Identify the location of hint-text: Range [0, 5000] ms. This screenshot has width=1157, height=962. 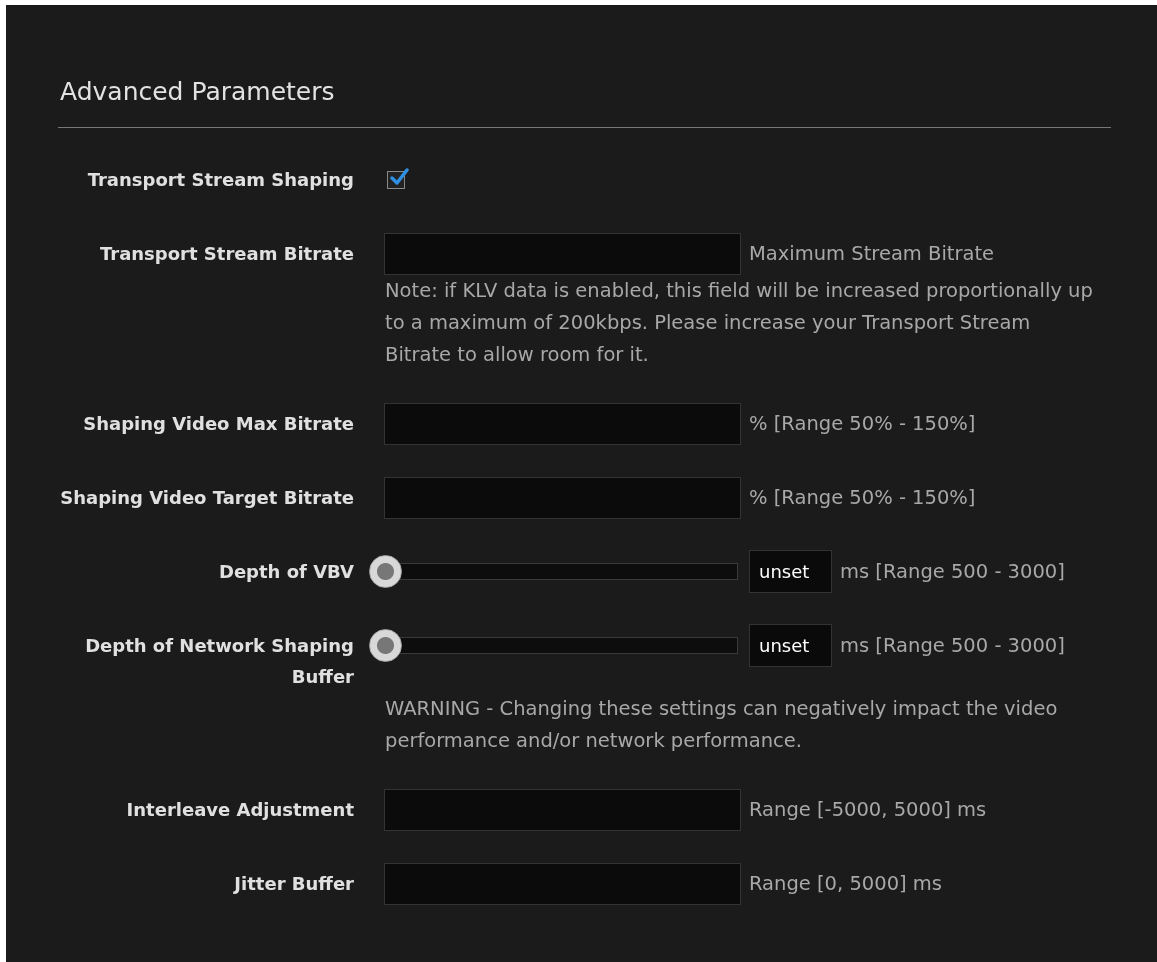
(845, 883).